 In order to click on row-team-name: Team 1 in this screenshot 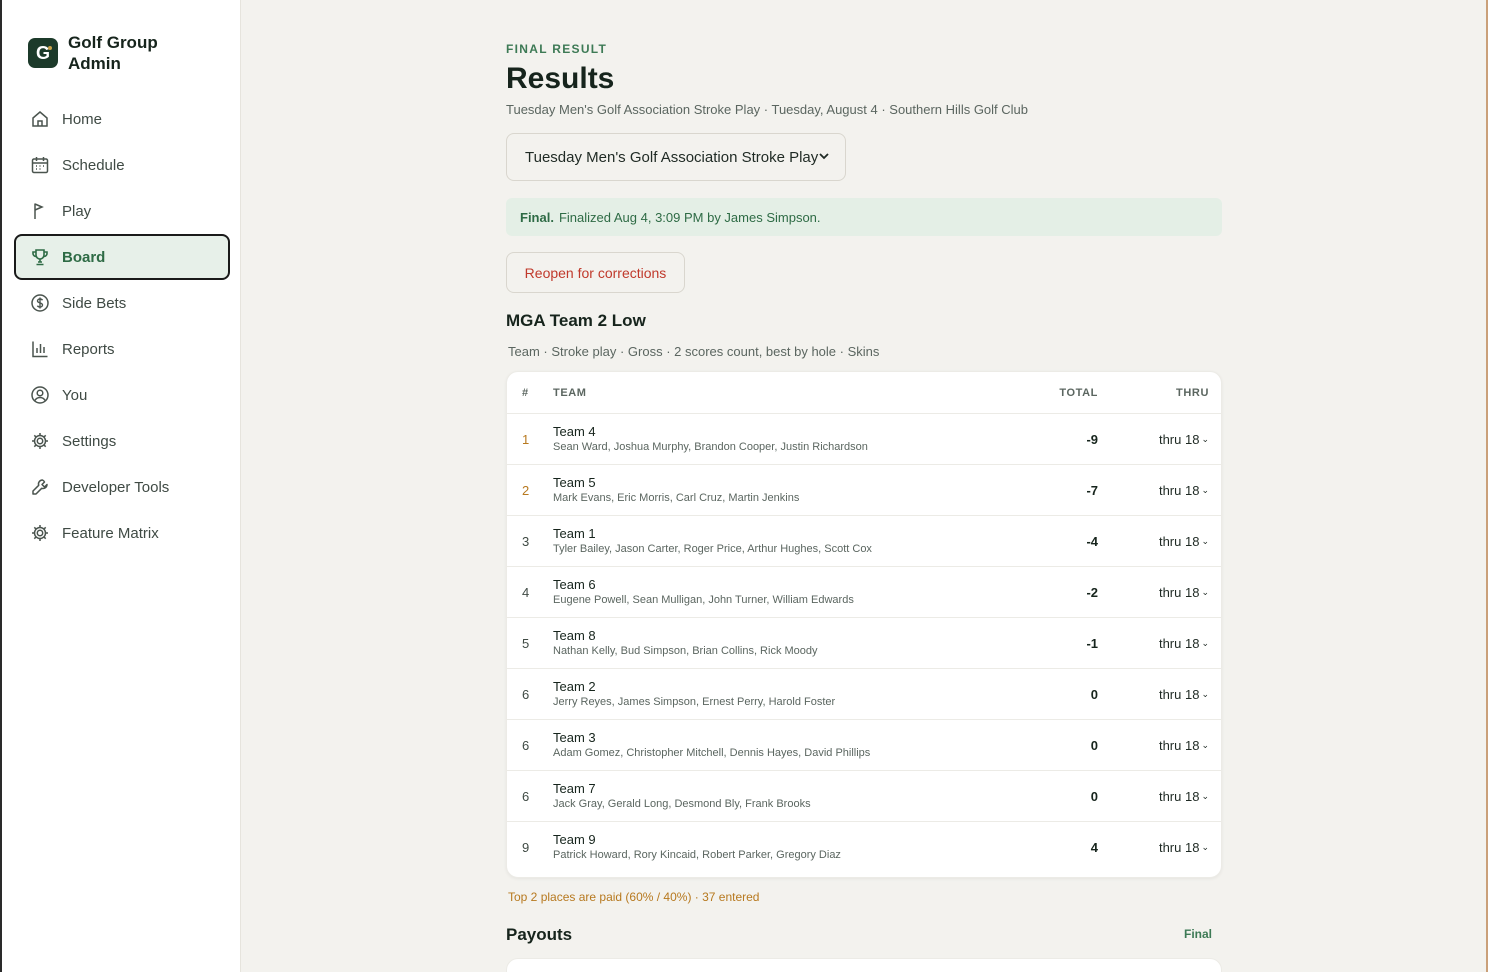, I will do `click(574, 533)`.